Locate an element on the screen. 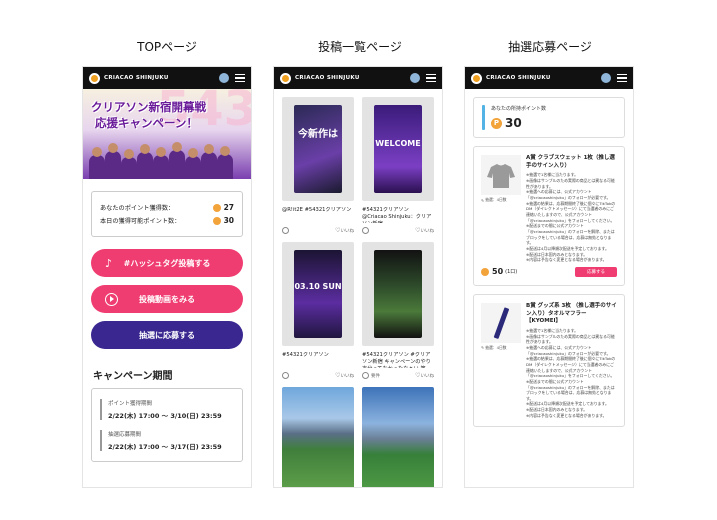 The width and height of the screenshot is (717, 520). thumbnail-text: WELCOME is located at coordinates (398, 143).